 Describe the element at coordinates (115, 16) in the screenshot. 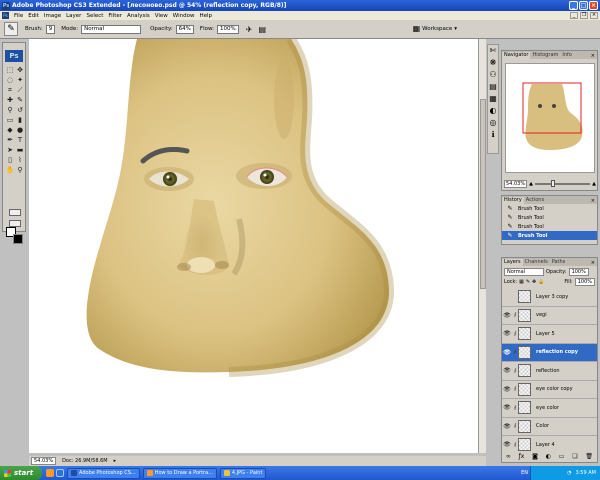

I see `menu-filter: Filter` at that location.